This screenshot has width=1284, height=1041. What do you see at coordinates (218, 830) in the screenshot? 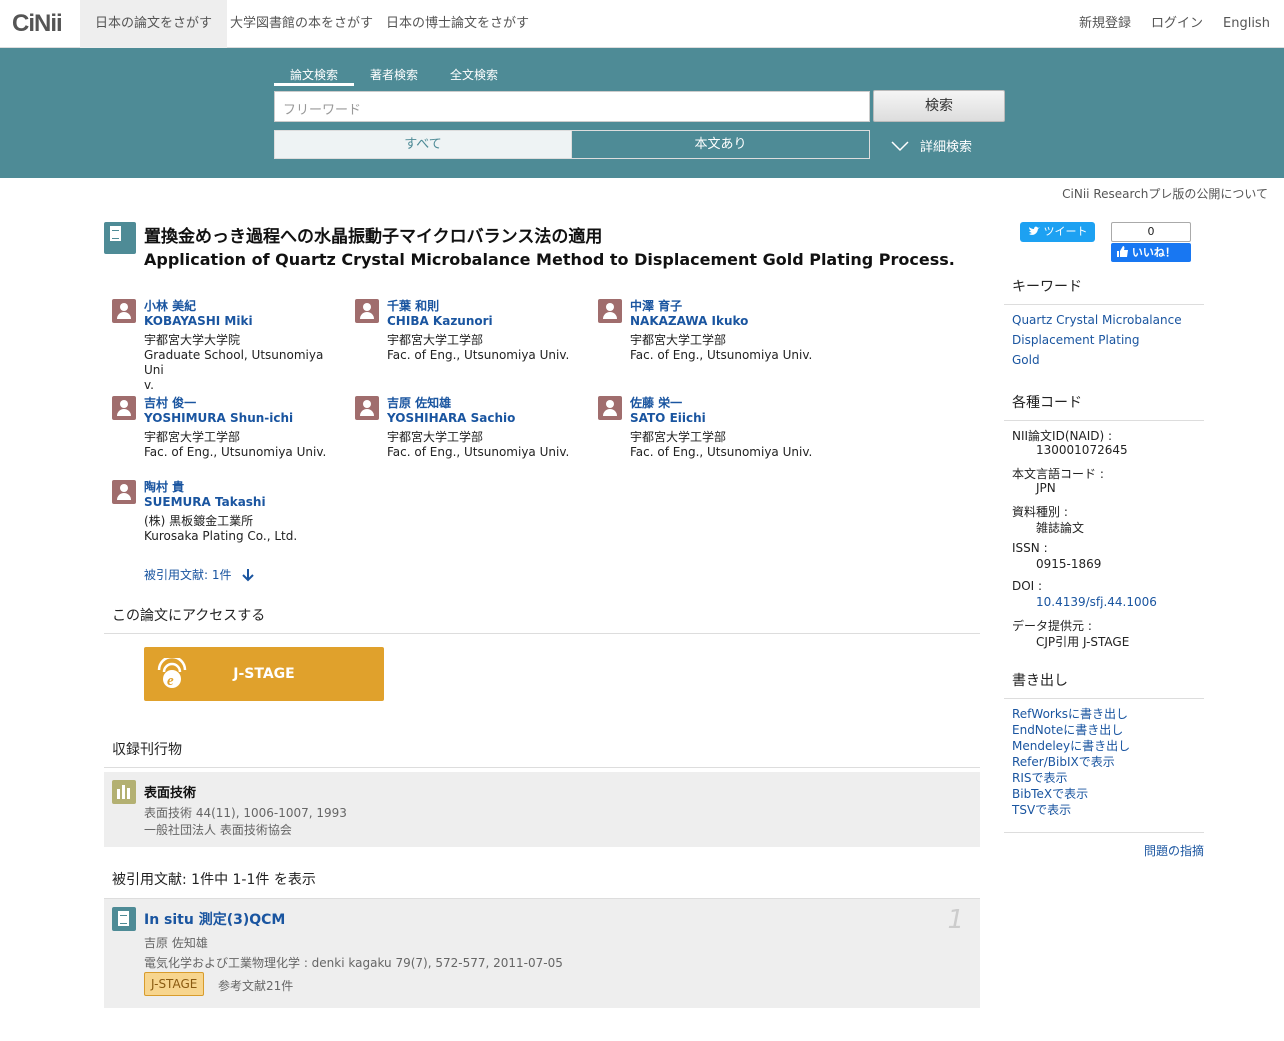
I see `journal-publisher: 一般社団法人 表面技術協会` at bounding box center [218, 830].